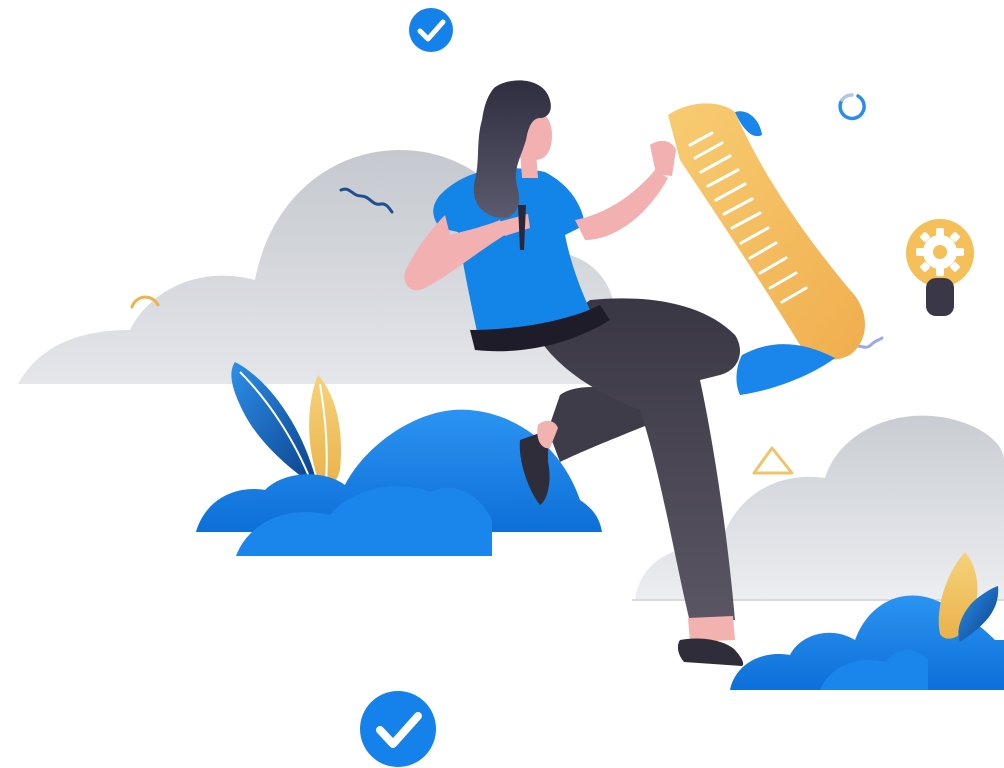 The image size is (1004, 768). What do you see at coordinates (940, 267) in the screenshot?
I see `lightbulb-gear-icon` at bounding box center [940, 267].